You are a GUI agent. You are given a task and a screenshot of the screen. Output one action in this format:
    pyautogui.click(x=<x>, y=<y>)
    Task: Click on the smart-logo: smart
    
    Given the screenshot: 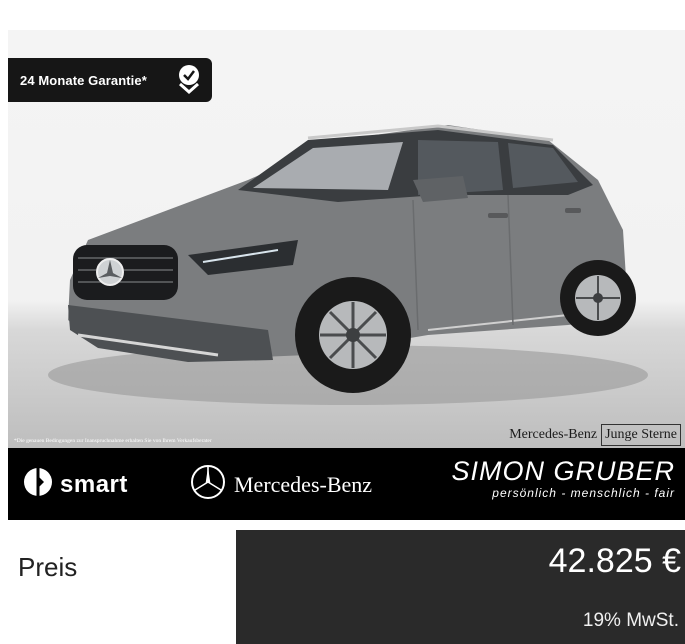 What is the action you would take?
    pyautogui.click(x=75, y=484)
    